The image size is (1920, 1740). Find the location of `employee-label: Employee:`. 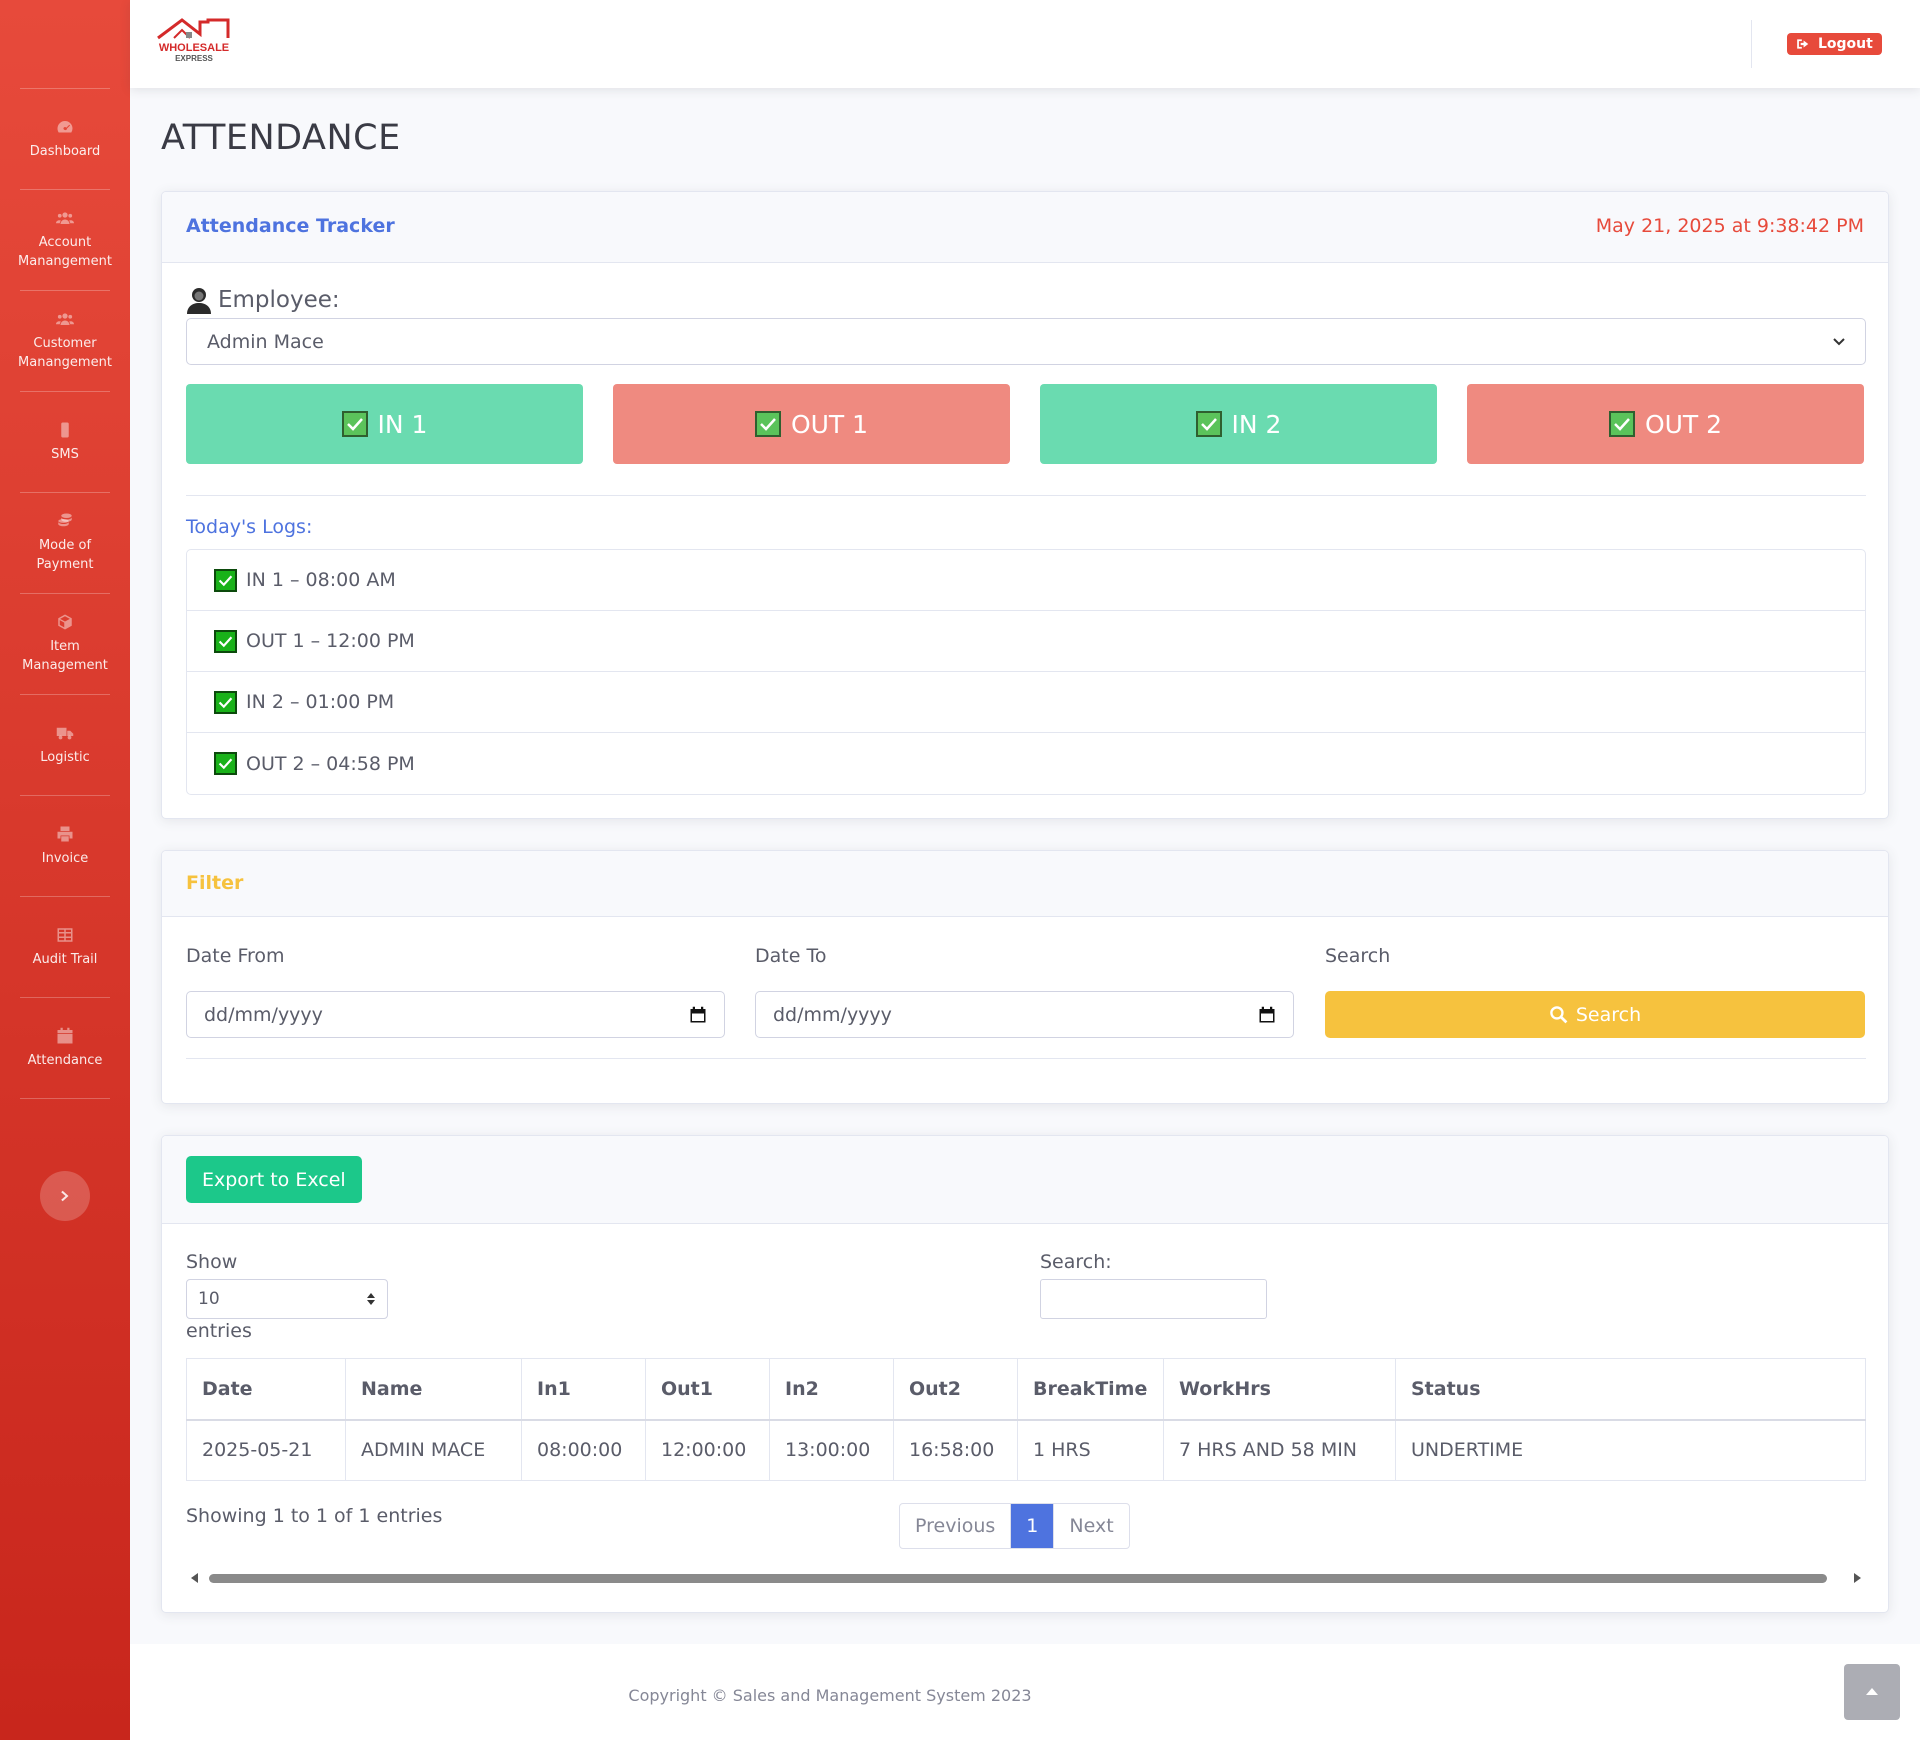

employee-label: Employee: is located at coordinates (263, 300).